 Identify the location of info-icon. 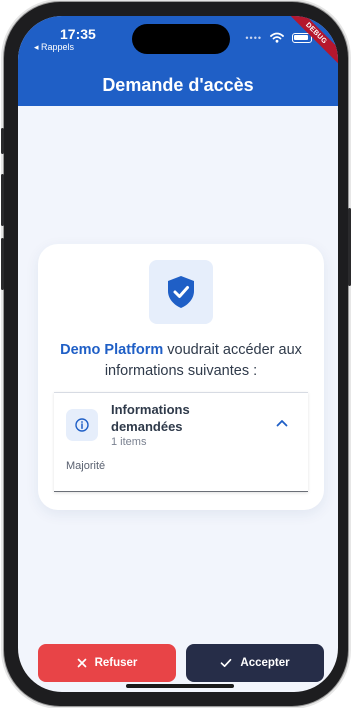
(82, 425).